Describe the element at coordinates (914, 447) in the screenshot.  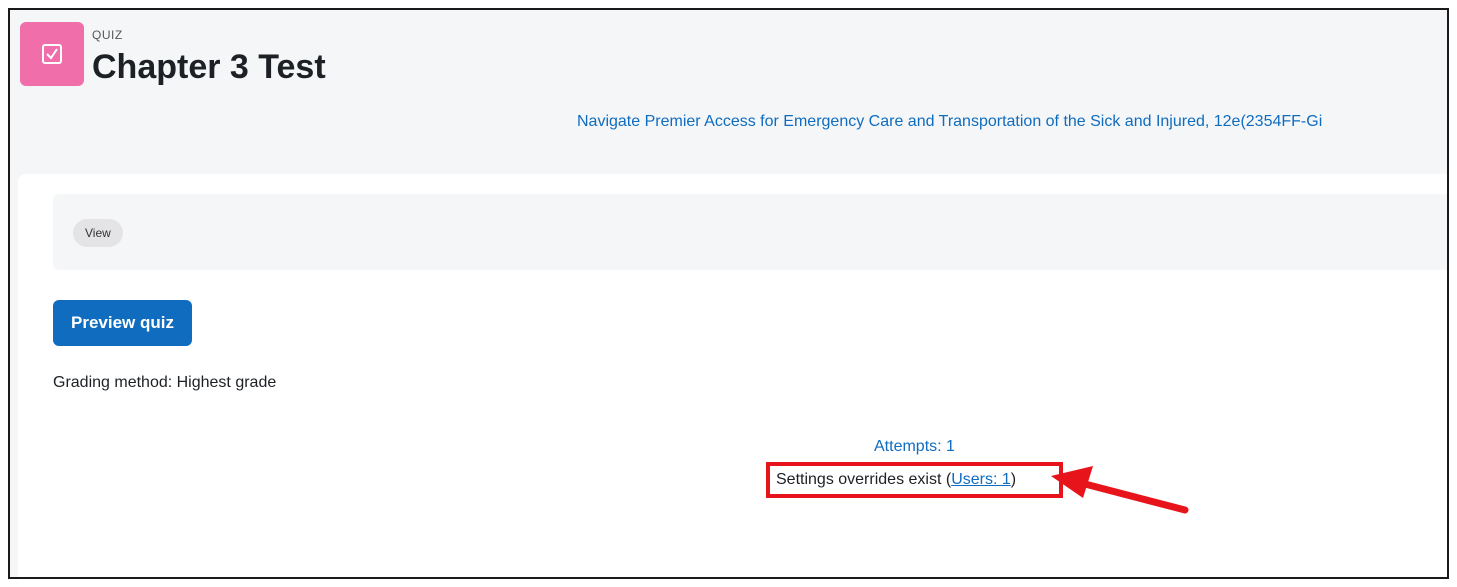
I see `attempts-link: Attempts: 1` at that location.